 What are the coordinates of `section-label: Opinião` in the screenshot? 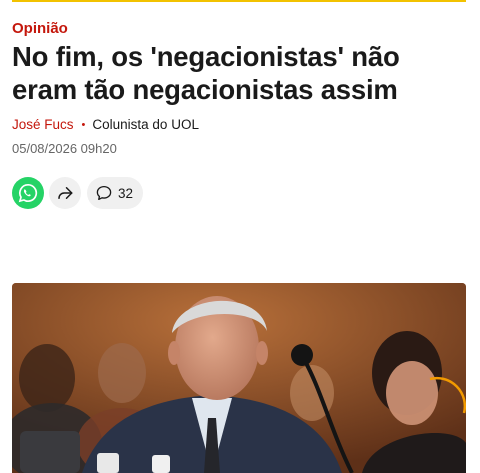 It's located at (40, 28).